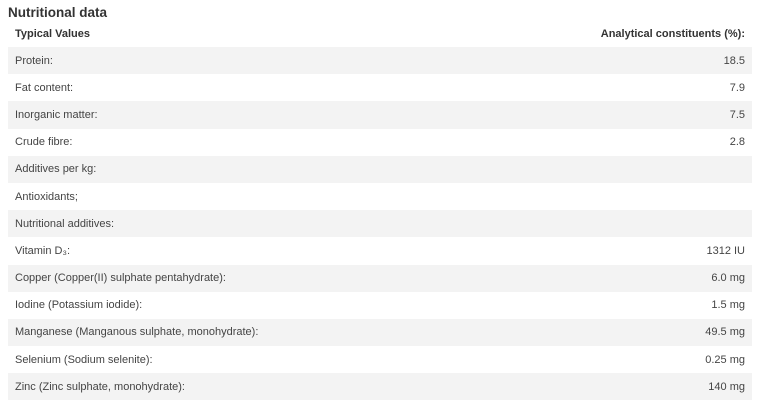 This screenshot has height=408, width=759. What do you see at coordinates (728, 278) in the screenshot?
I see `row-value: 6.0 mg` at bounding box center [728, 278].